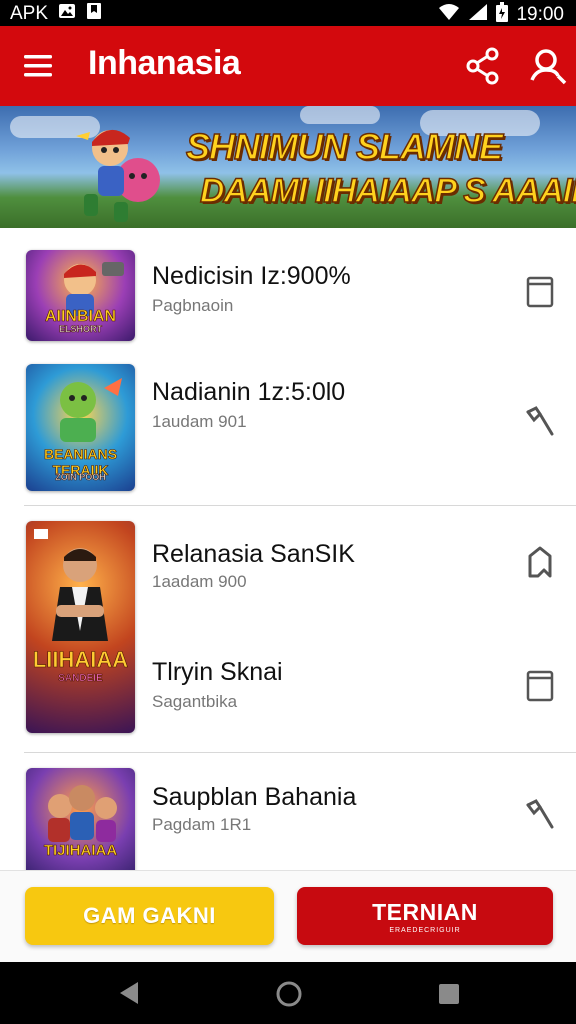 This screenshot has width=576, height=1024. Describe the element at coordinates (80, 295) in the screenshot. I see `app-thumbnail: AIINBIAN ELSHORT` at that location.